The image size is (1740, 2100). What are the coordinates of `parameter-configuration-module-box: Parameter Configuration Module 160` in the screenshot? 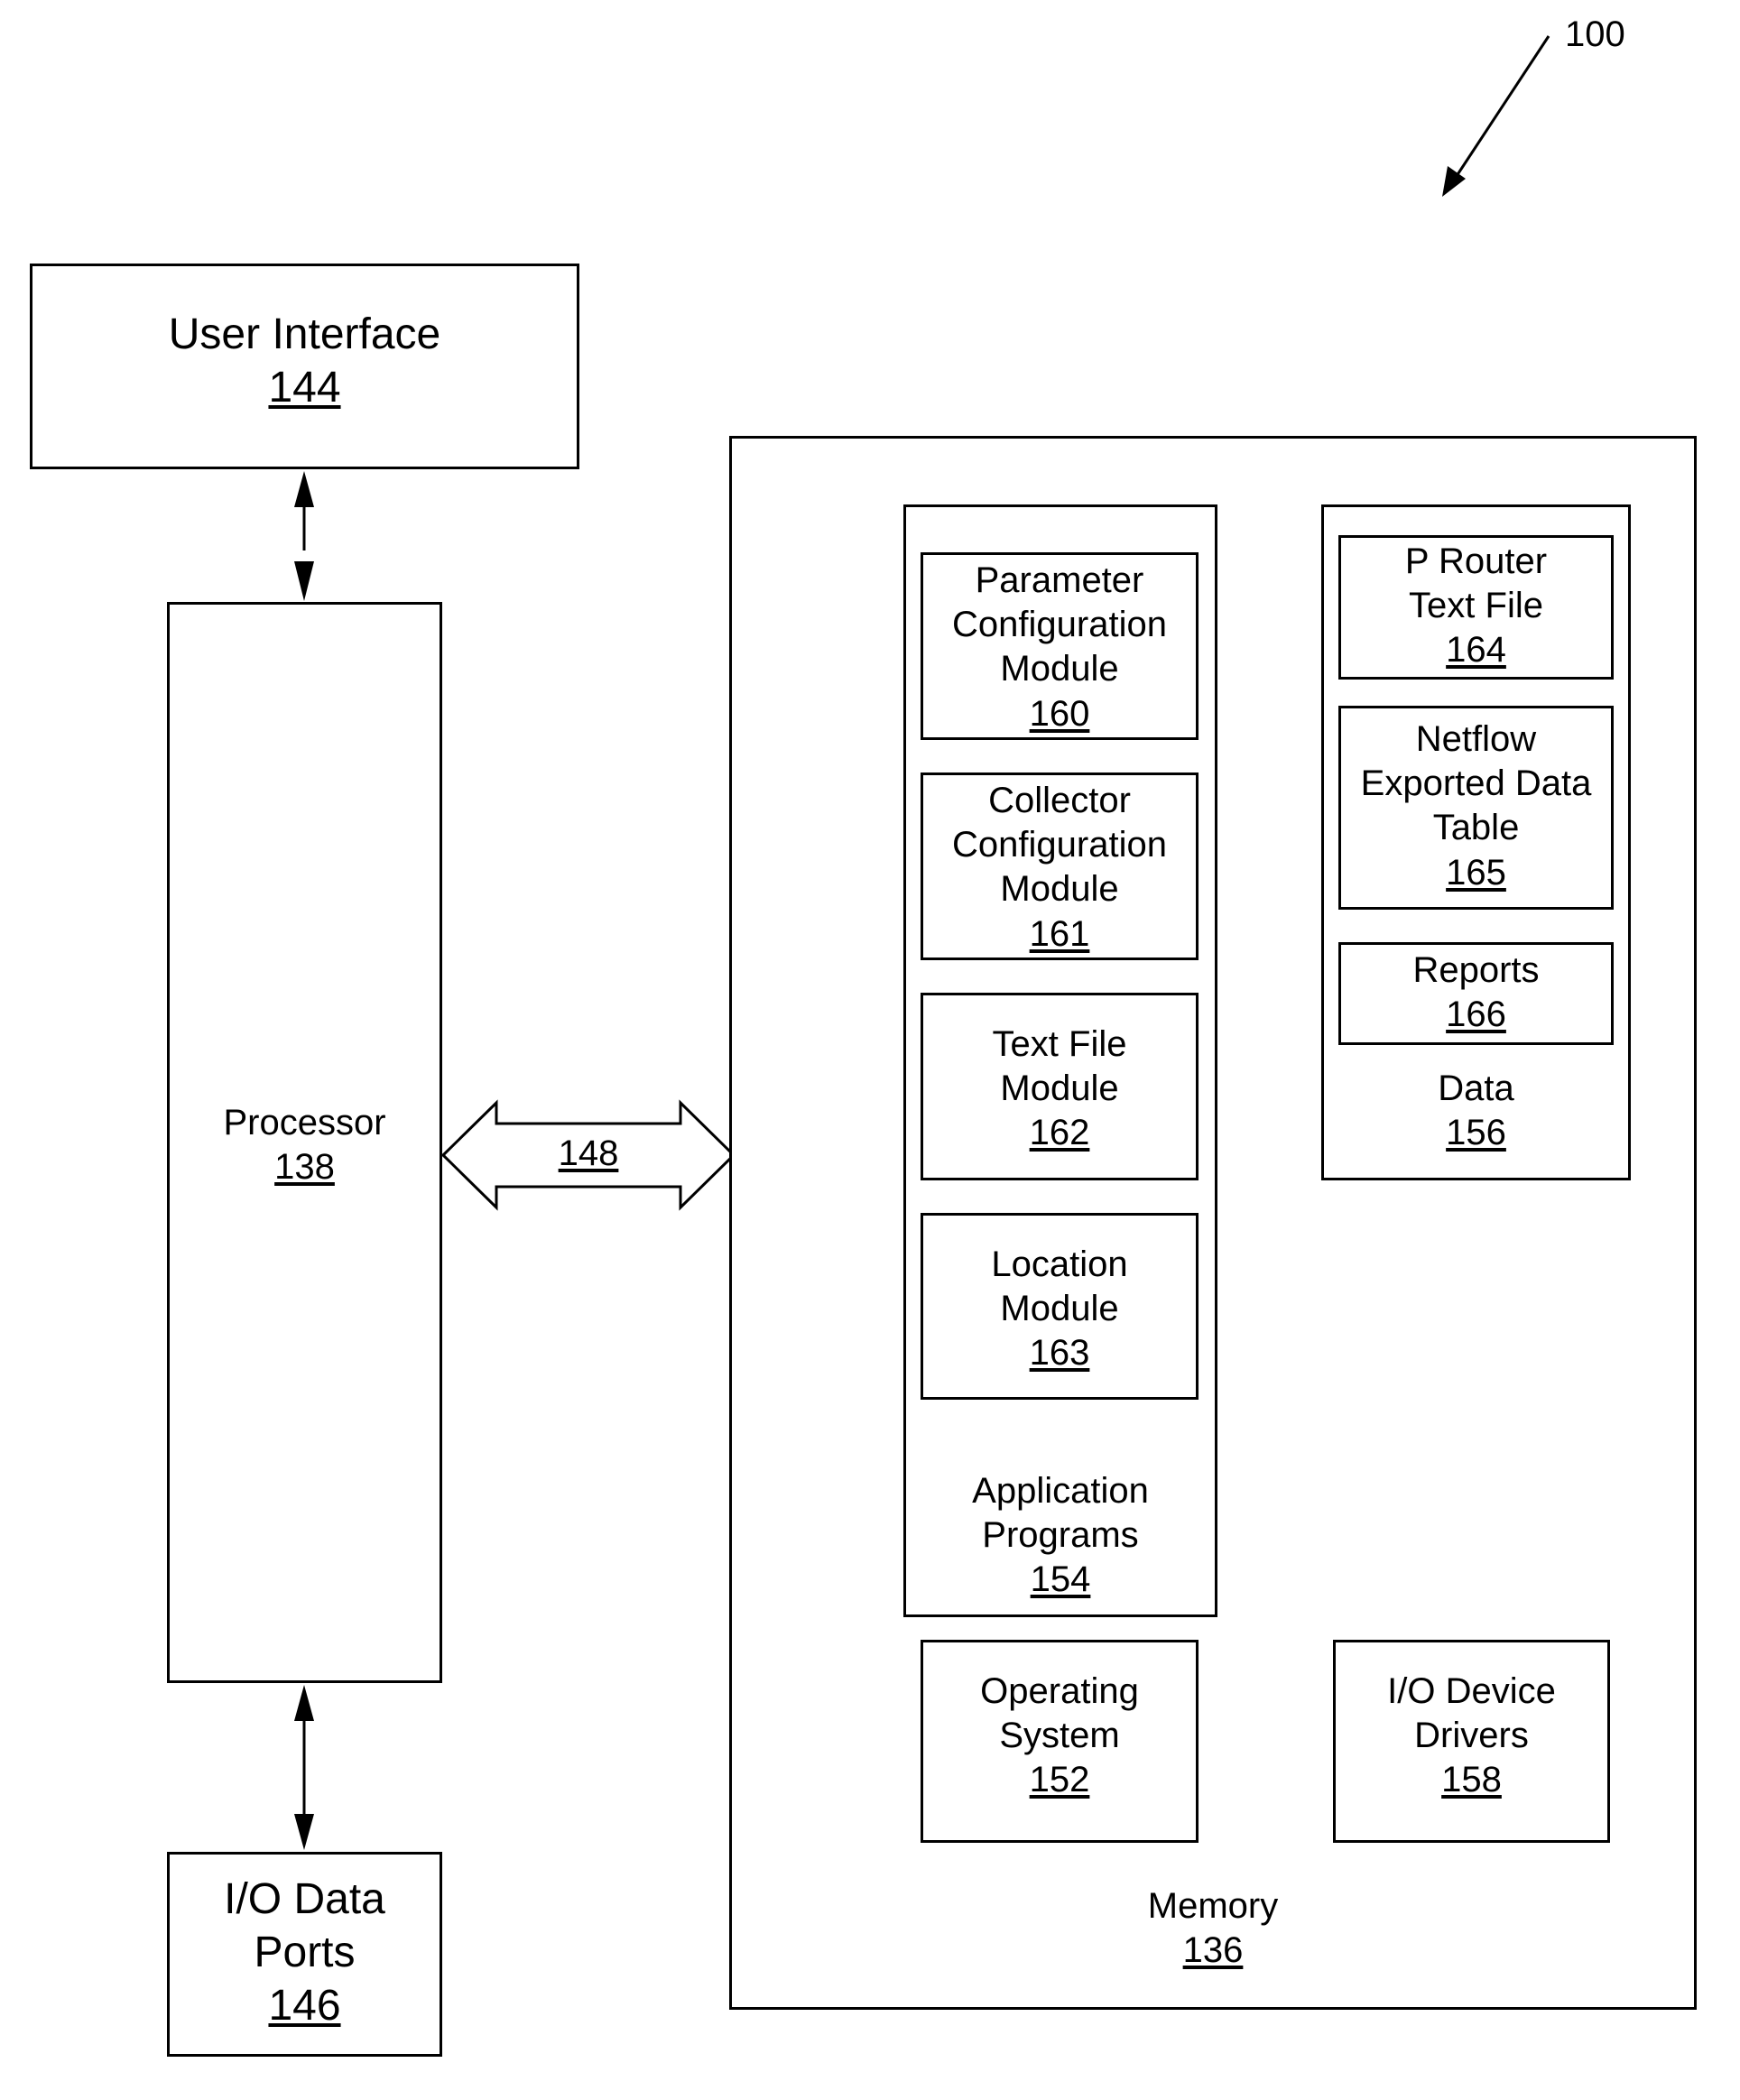 It's located at (1060, 646).